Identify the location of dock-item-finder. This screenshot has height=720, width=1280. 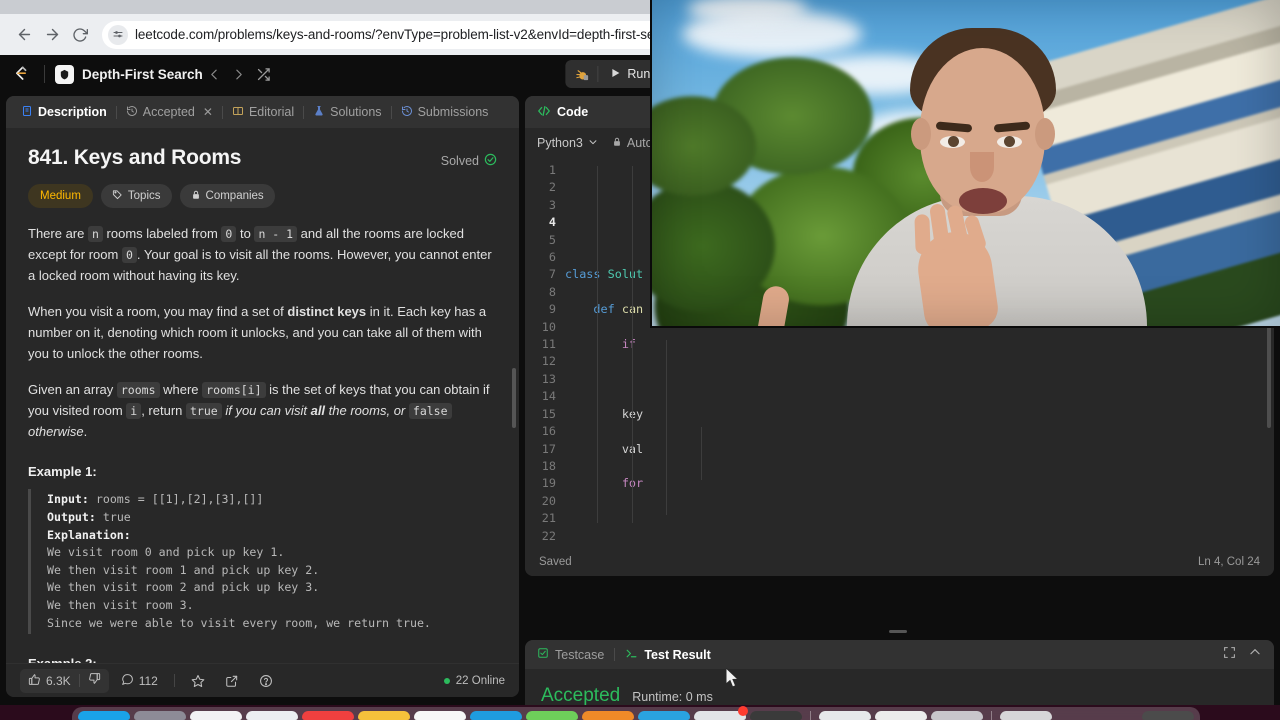
(104, 715).